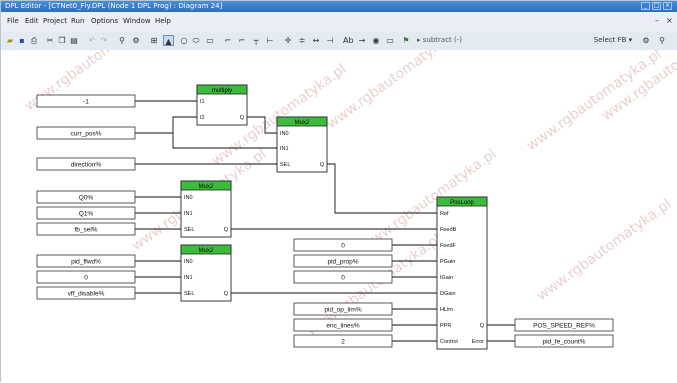 This screenshot has width=677, height=383. I want to click on input-var: direction%, so click(86, 164).